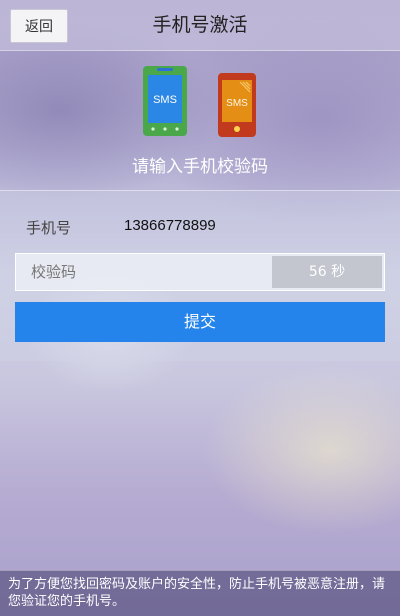 The image size is (400, 616). Describe the element at coordinates (143, 272) in the screenshot. I see `verification-code-input` at that location.